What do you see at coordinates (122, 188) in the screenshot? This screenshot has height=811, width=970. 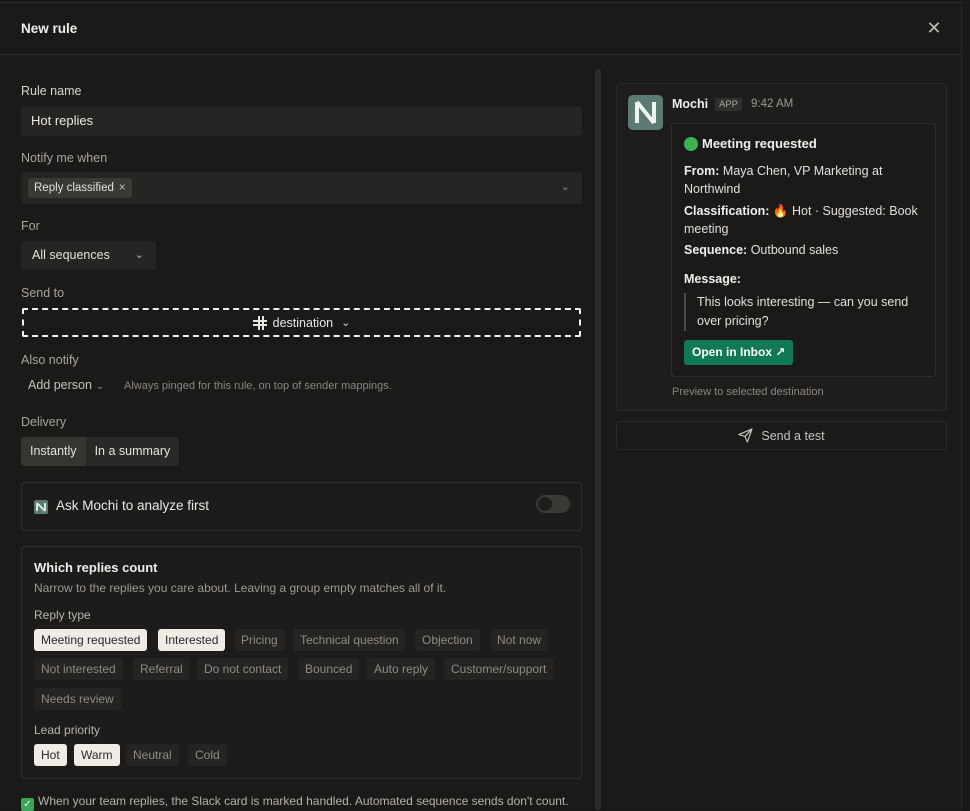 I see `chip-remove-icon: ×` at bounding box center [122, 188].